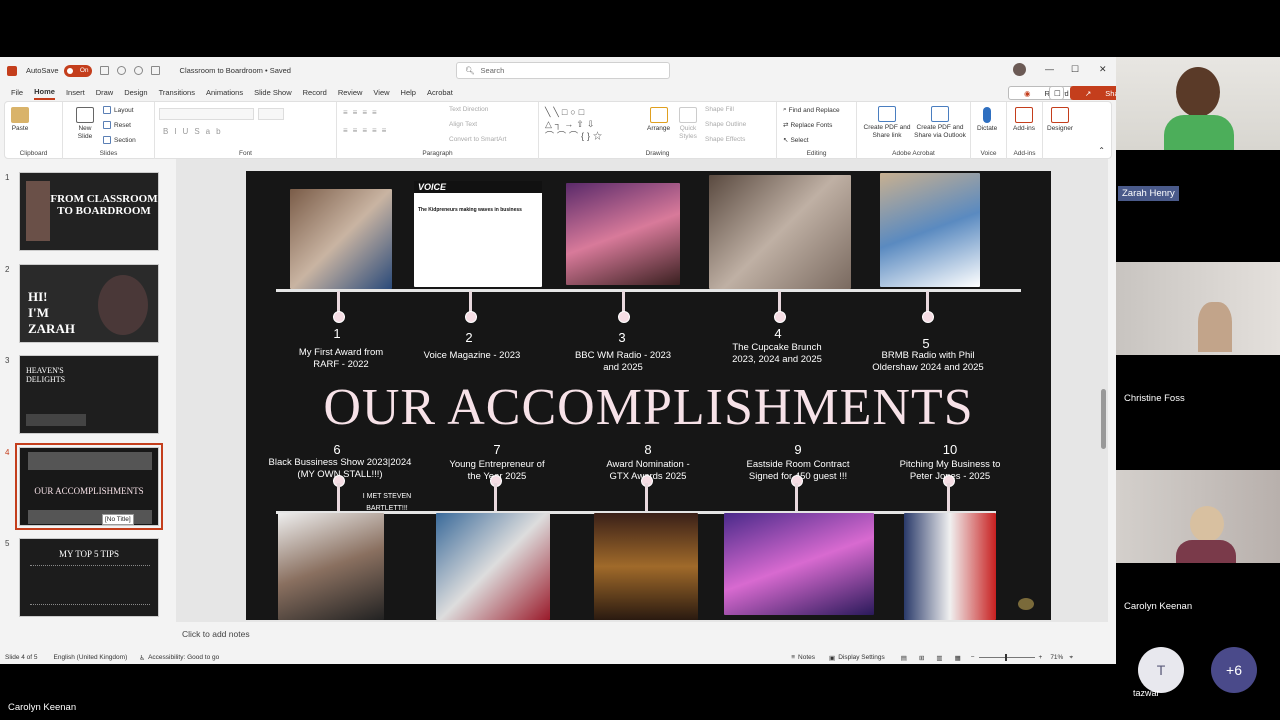 The width and height of the screenshot is (1280, 720). Describe the element at coordinates (1071, 658) in the screenshot. I see `fit-slide-icon: ⌖` at that location.